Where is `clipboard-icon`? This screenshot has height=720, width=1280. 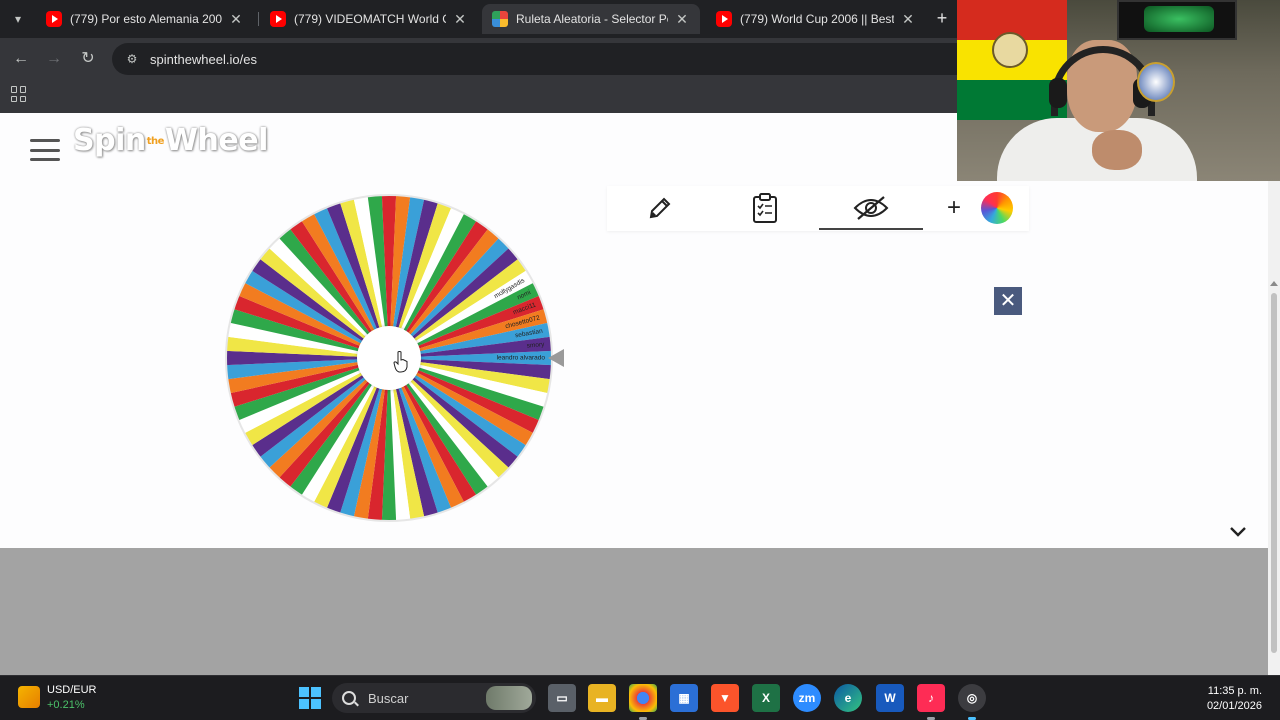
clipboard-icon is located at coordinates (765, 208).